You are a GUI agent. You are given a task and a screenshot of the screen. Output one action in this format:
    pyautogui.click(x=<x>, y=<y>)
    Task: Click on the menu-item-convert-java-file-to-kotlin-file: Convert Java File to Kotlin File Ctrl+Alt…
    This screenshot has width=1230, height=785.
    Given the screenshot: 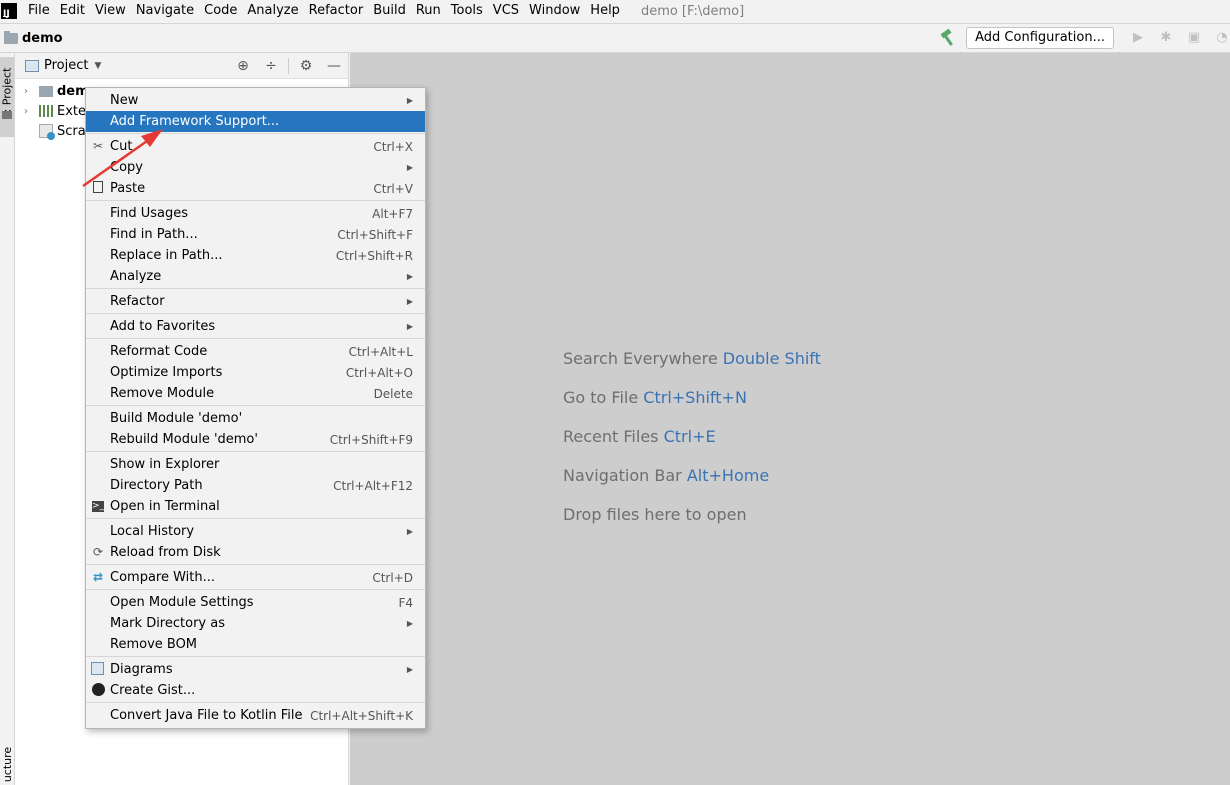 What is the action you would take?
    pyautogui.click(x=255, y=715)
    